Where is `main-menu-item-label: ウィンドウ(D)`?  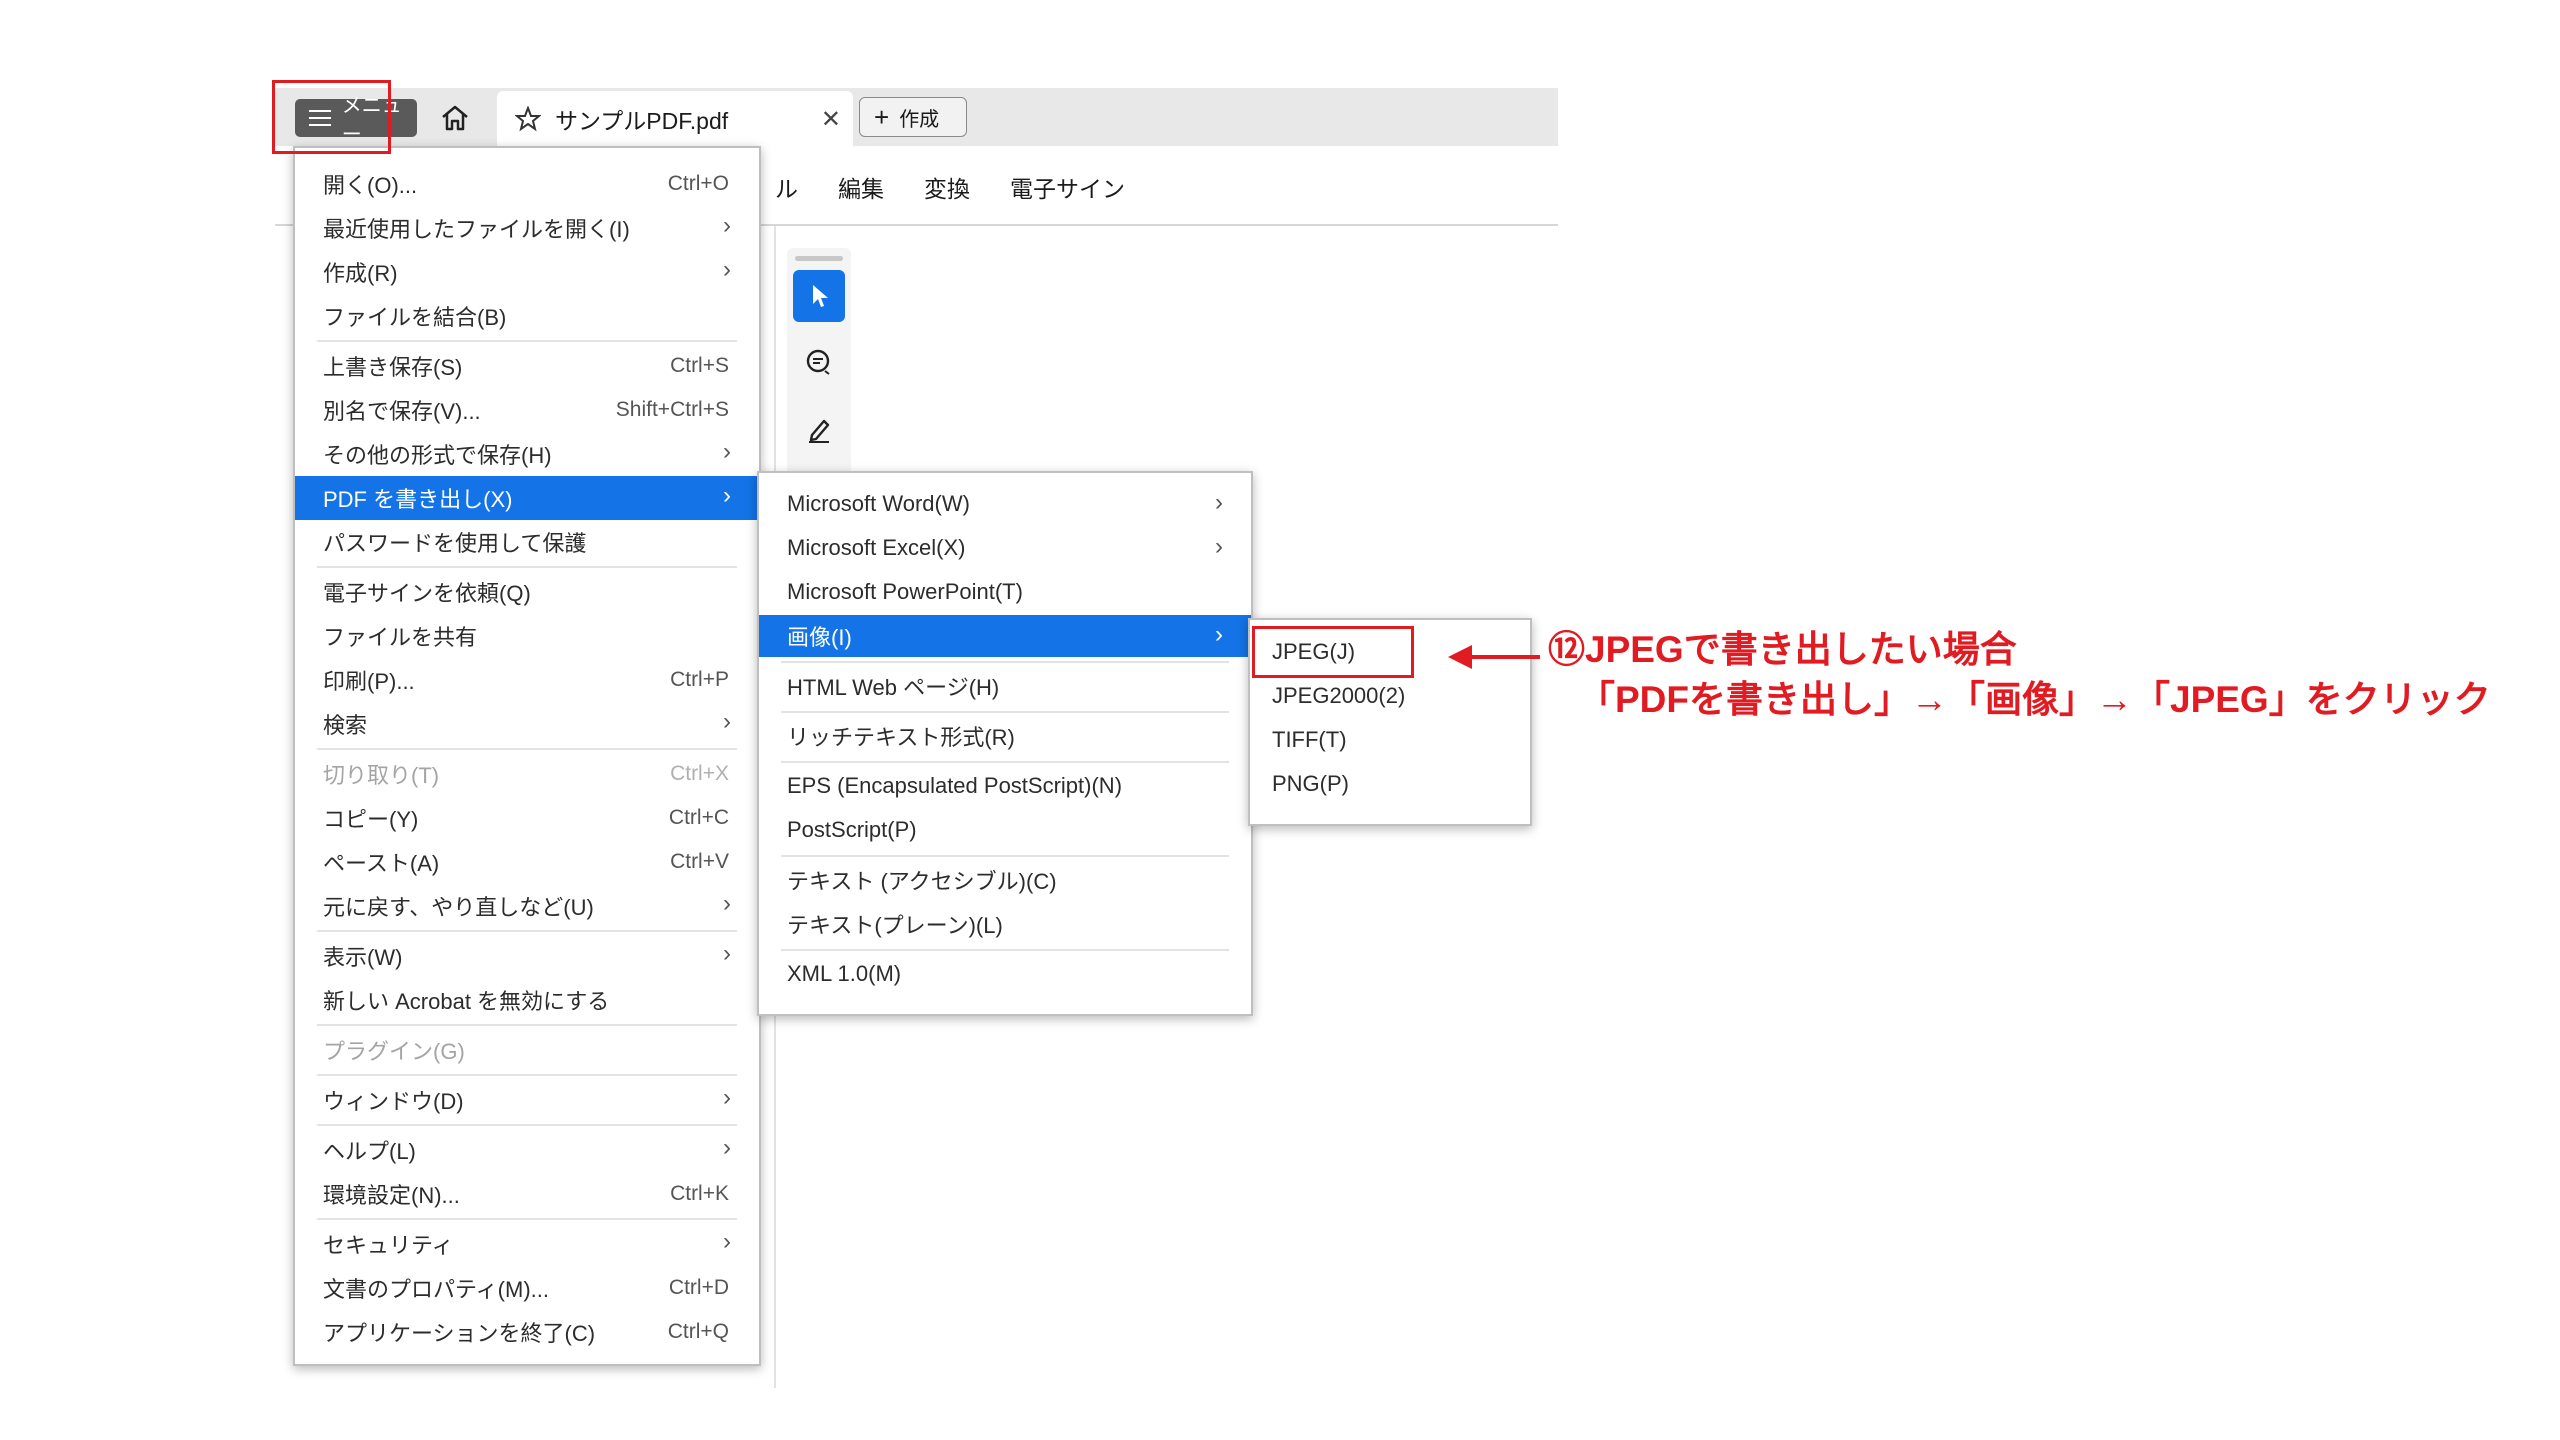 main-menu-item-label: ウィンドウ(D) is located at coordinates (393, 1101).